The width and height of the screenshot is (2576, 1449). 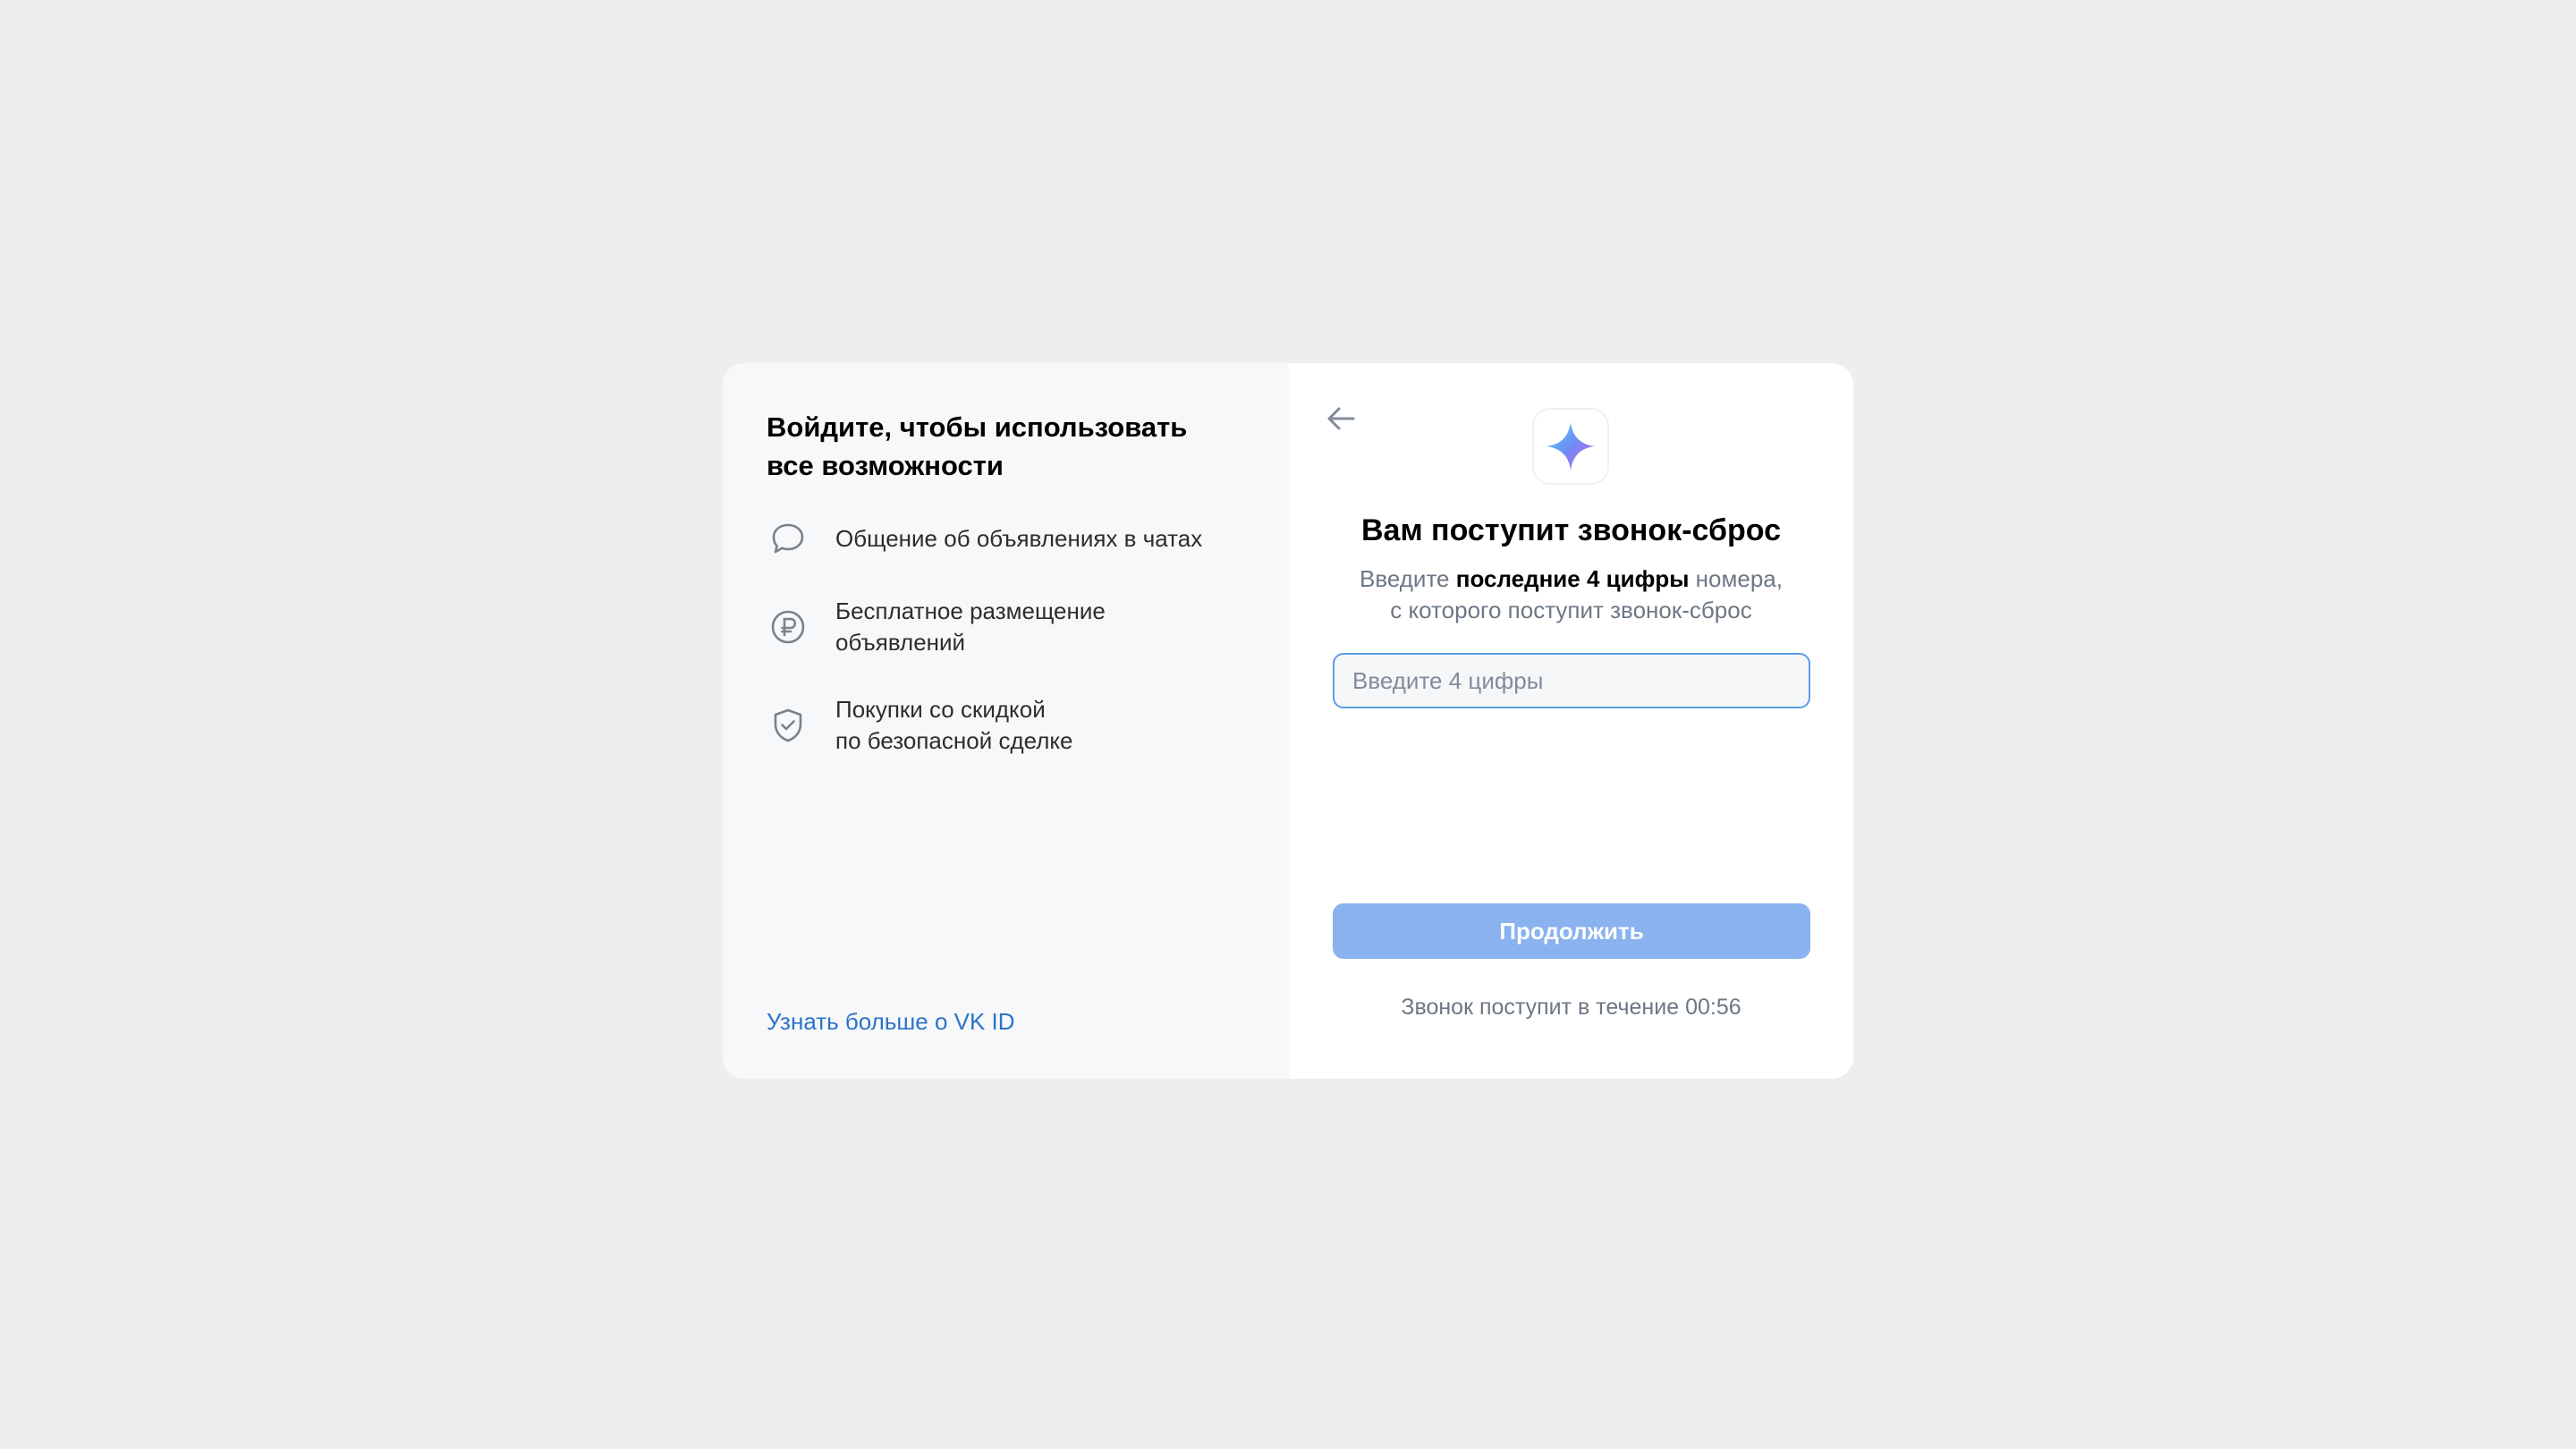 What do you see at coordinates (1019, 538) in the screenshot?
I see `benefit-text-chats: Общение об объявлениях в чатах` at bounding box center [1019, 538].